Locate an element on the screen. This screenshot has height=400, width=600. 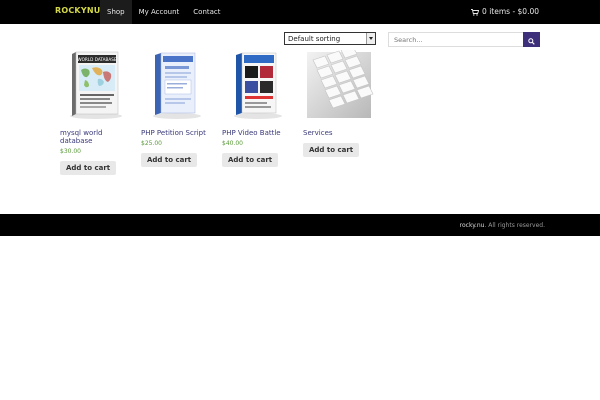
product-image-world-database: WORLD DATABASE is located at coordinates (96, 86).